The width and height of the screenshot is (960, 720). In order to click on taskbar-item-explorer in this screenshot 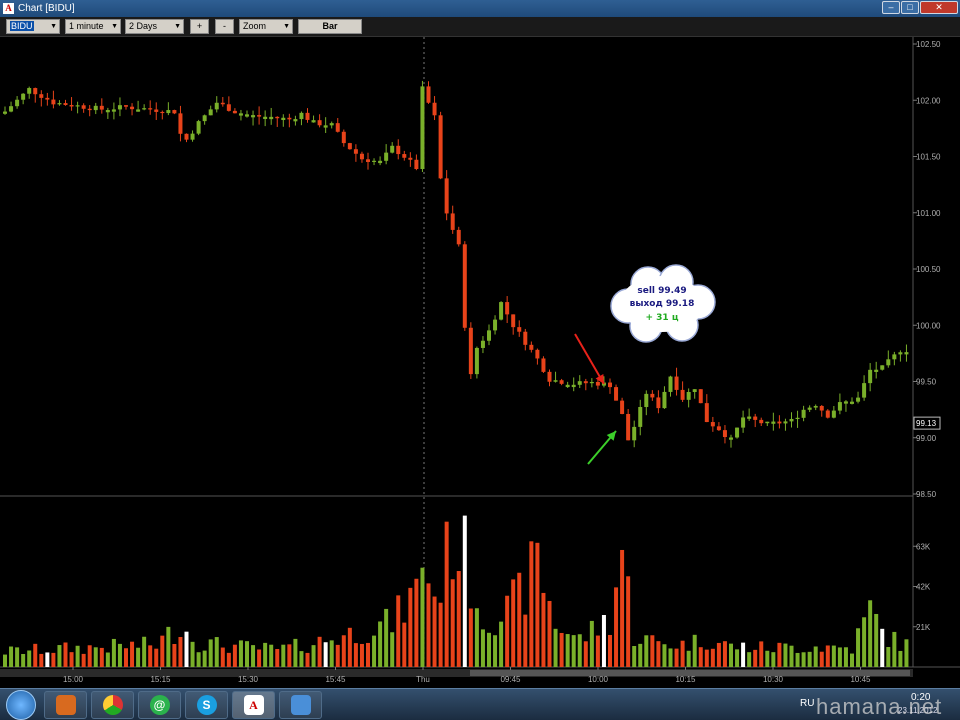, I will do `click(300, 705)`.